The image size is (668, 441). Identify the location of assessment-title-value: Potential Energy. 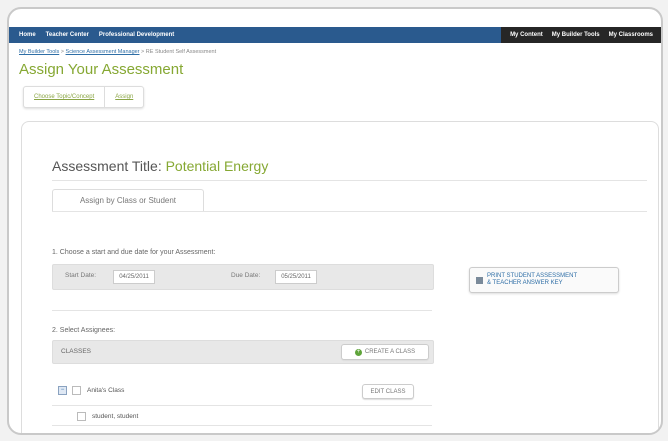
(217, 166).